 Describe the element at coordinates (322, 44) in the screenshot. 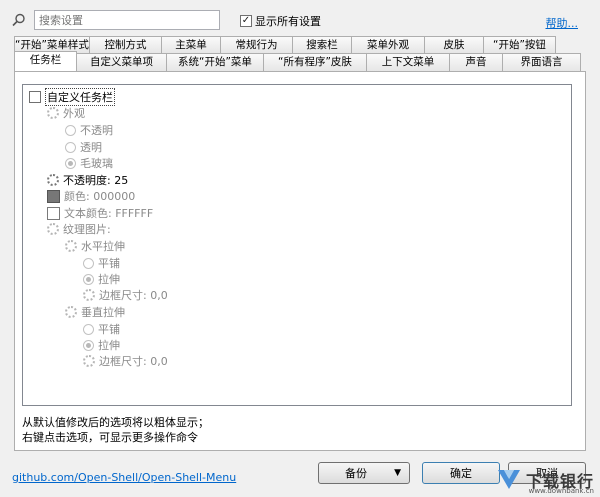

I see `tab-search-box: 搜索栏` at that location.